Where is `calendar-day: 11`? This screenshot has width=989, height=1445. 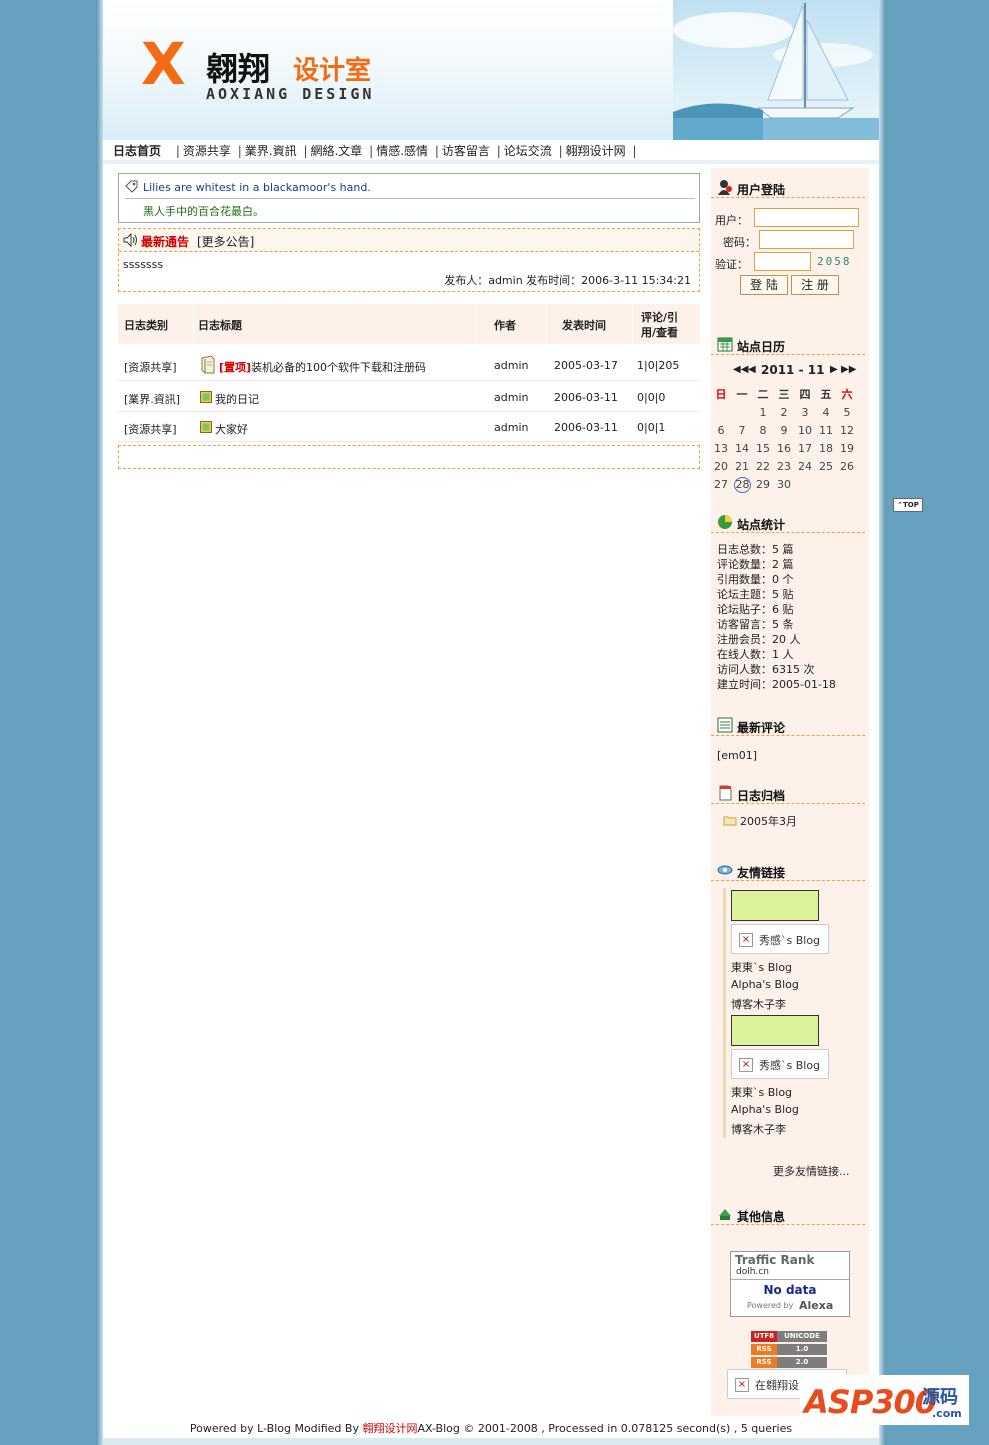 calendar-day: 11 is located at coordinates (826, 430).